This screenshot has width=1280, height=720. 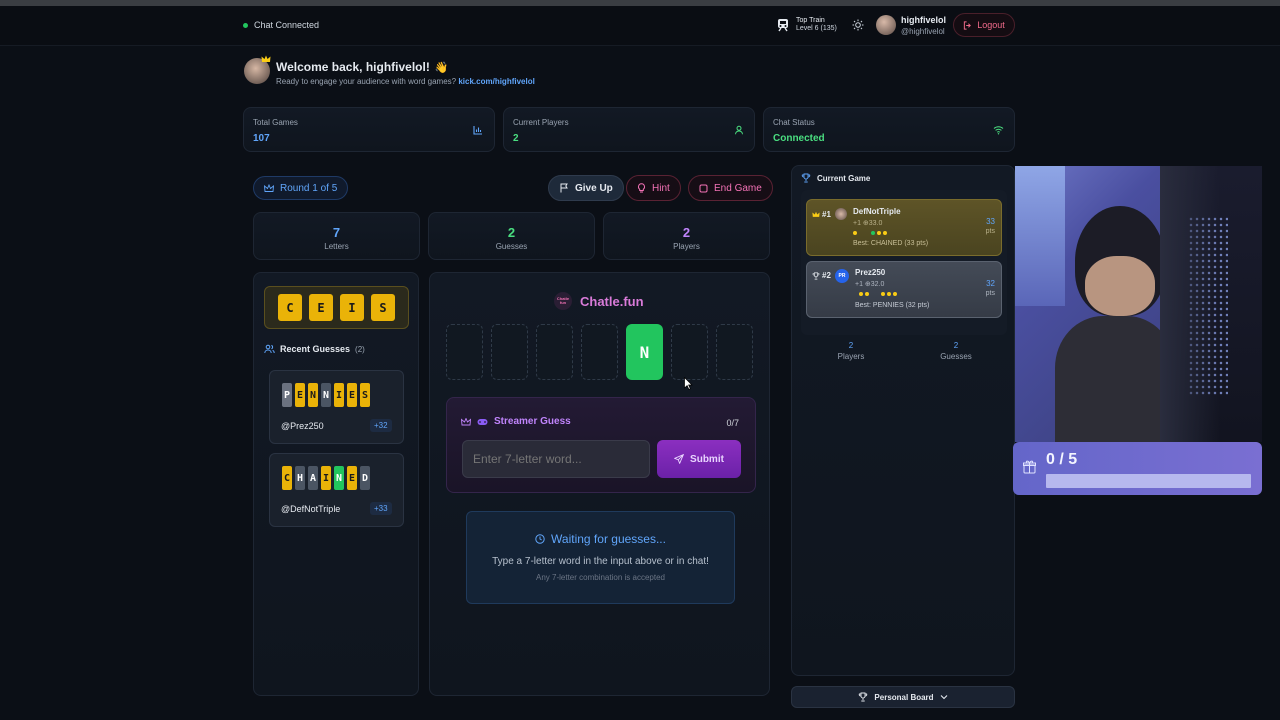 I want to click on guesses-count-card: 2 Guesses, so click(x=511, y=236).